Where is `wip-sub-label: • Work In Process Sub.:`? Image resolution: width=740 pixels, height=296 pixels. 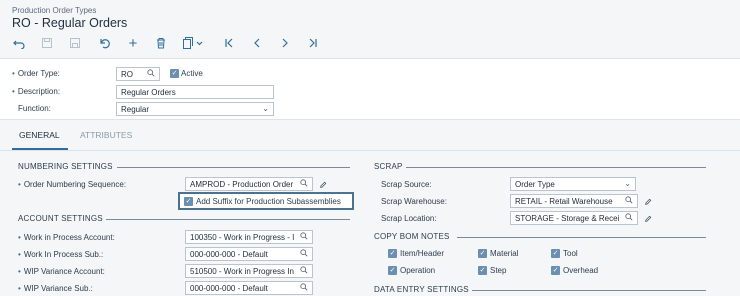 wip-sub-label: • Work In Process Sub.: is located at coordinates (61, 254).